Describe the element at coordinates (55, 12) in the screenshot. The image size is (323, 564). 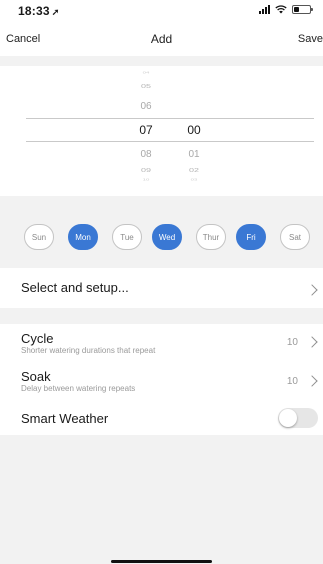
I see `location-arrow-icon: ➚` at that location.